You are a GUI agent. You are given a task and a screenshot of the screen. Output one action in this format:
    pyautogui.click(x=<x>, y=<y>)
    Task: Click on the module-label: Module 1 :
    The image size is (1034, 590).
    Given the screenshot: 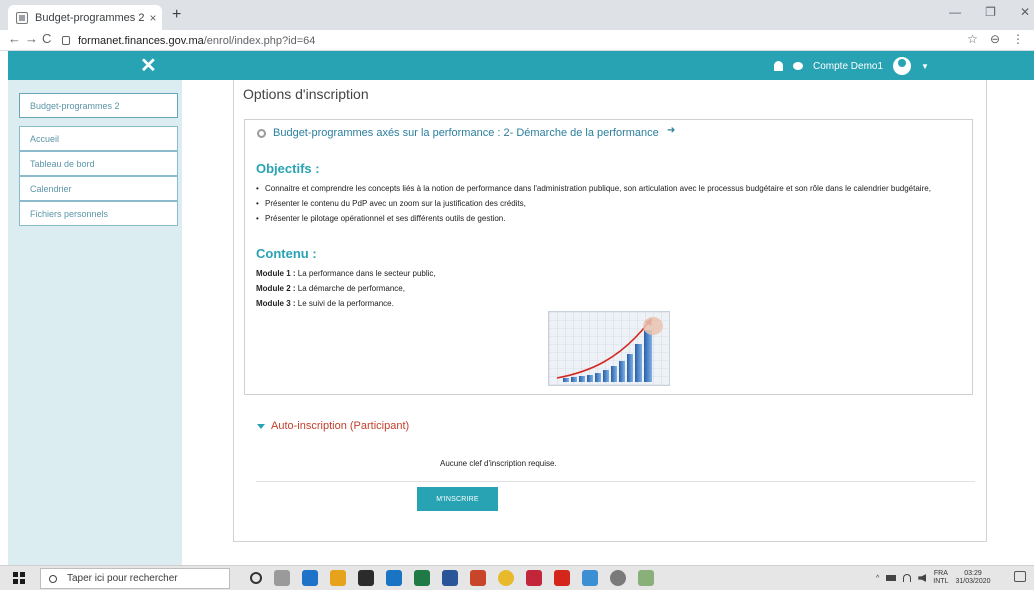 What is the action you would take?
    pyautogui.click(x=276, y=273)
    